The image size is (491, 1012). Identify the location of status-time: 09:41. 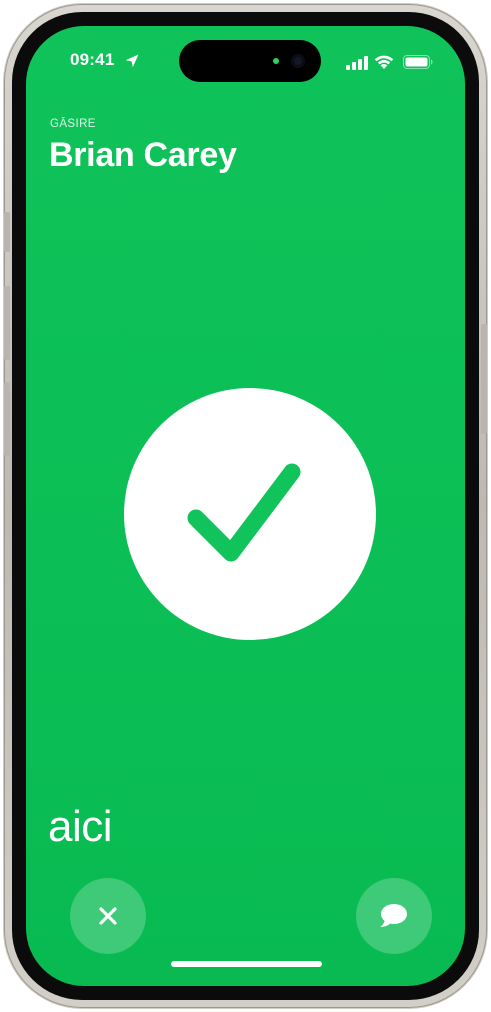
(92, 59).